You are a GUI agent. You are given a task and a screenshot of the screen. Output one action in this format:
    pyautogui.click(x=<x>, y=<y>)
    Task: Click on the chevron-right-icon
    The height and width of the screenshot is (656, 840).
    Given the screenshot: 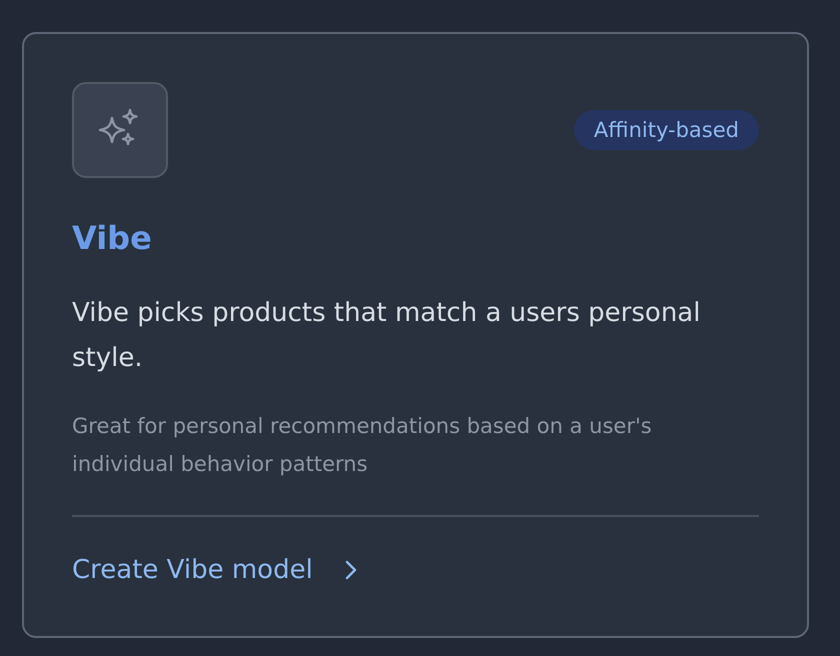 What is the action you would take?
    pyautogui.click(x=350, y=570)
    